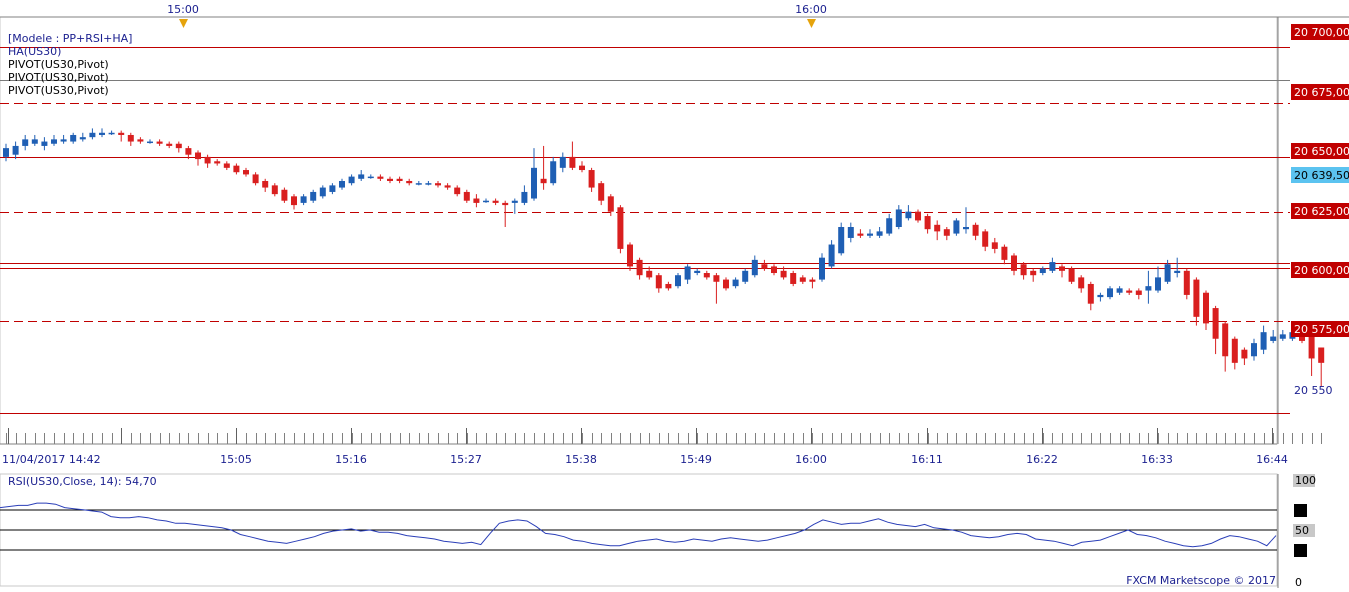  I want to click on legend-item: HA(US30), so click(34, 51).